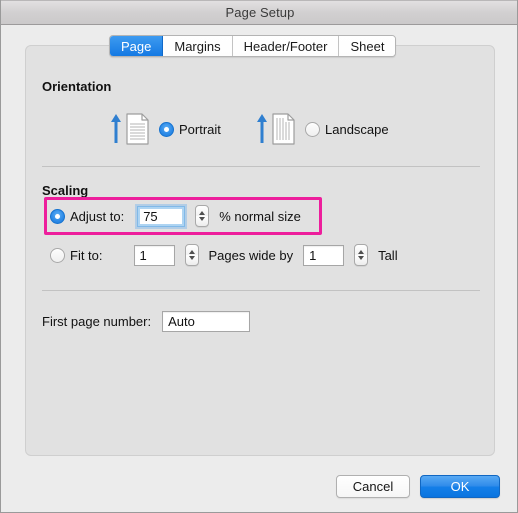 The image size is (518, 513). I want to click on tab-page: Page, so click(137, 46).